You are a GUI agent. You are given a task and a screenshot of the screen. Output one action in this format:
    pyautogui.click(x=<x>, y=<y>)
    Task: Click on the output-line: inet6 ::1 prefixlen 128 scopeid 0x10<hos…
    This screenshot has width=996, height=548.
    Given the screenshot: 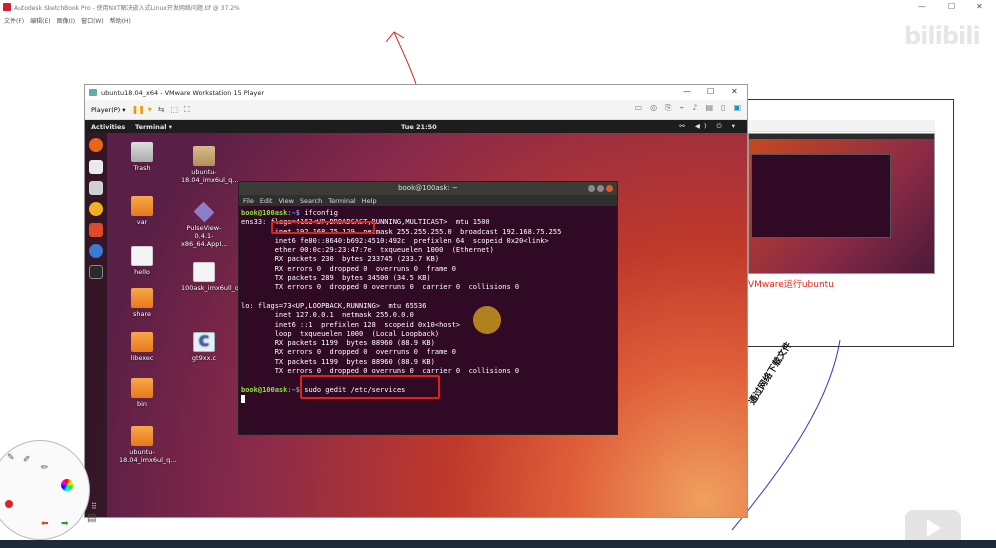 What is the action you would take?
    pyautogui.click(x=351, y=324)
    